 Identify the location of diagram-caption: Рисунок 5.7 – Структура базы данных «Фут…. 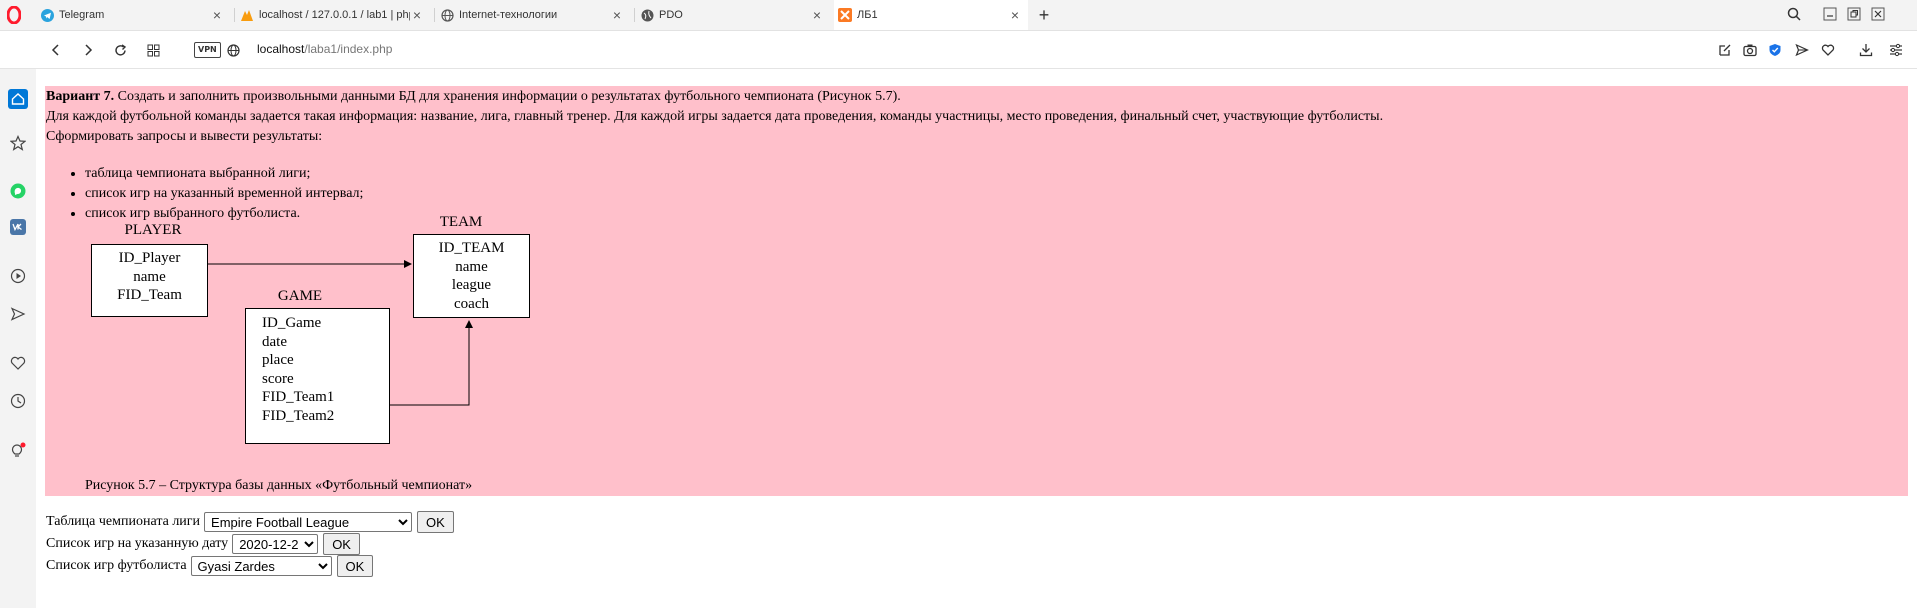
(279, 485).